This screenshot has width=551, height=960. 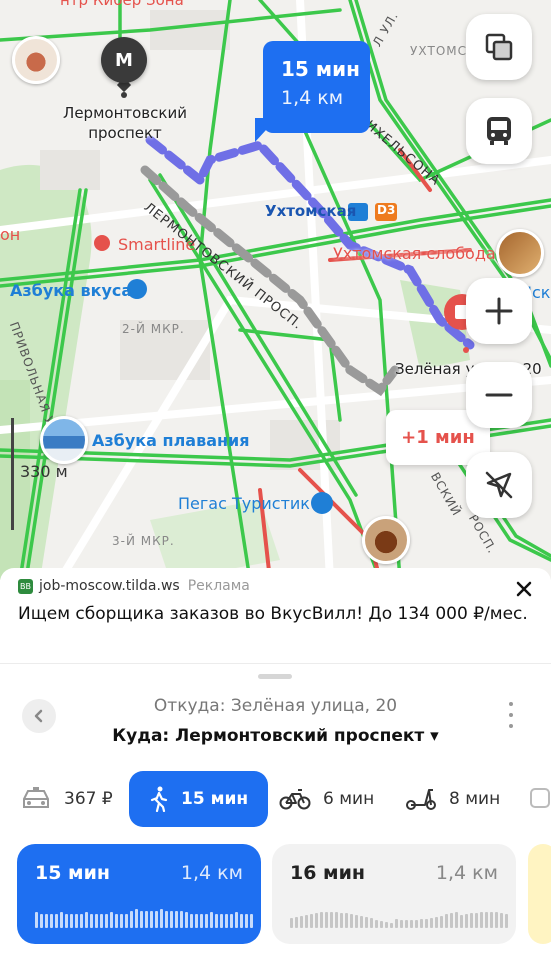 What do you see at coordinates (244, 503) in the screenshot?
I see `poi-pegas: Пегас Туристик` at bounding box center [244, 503].